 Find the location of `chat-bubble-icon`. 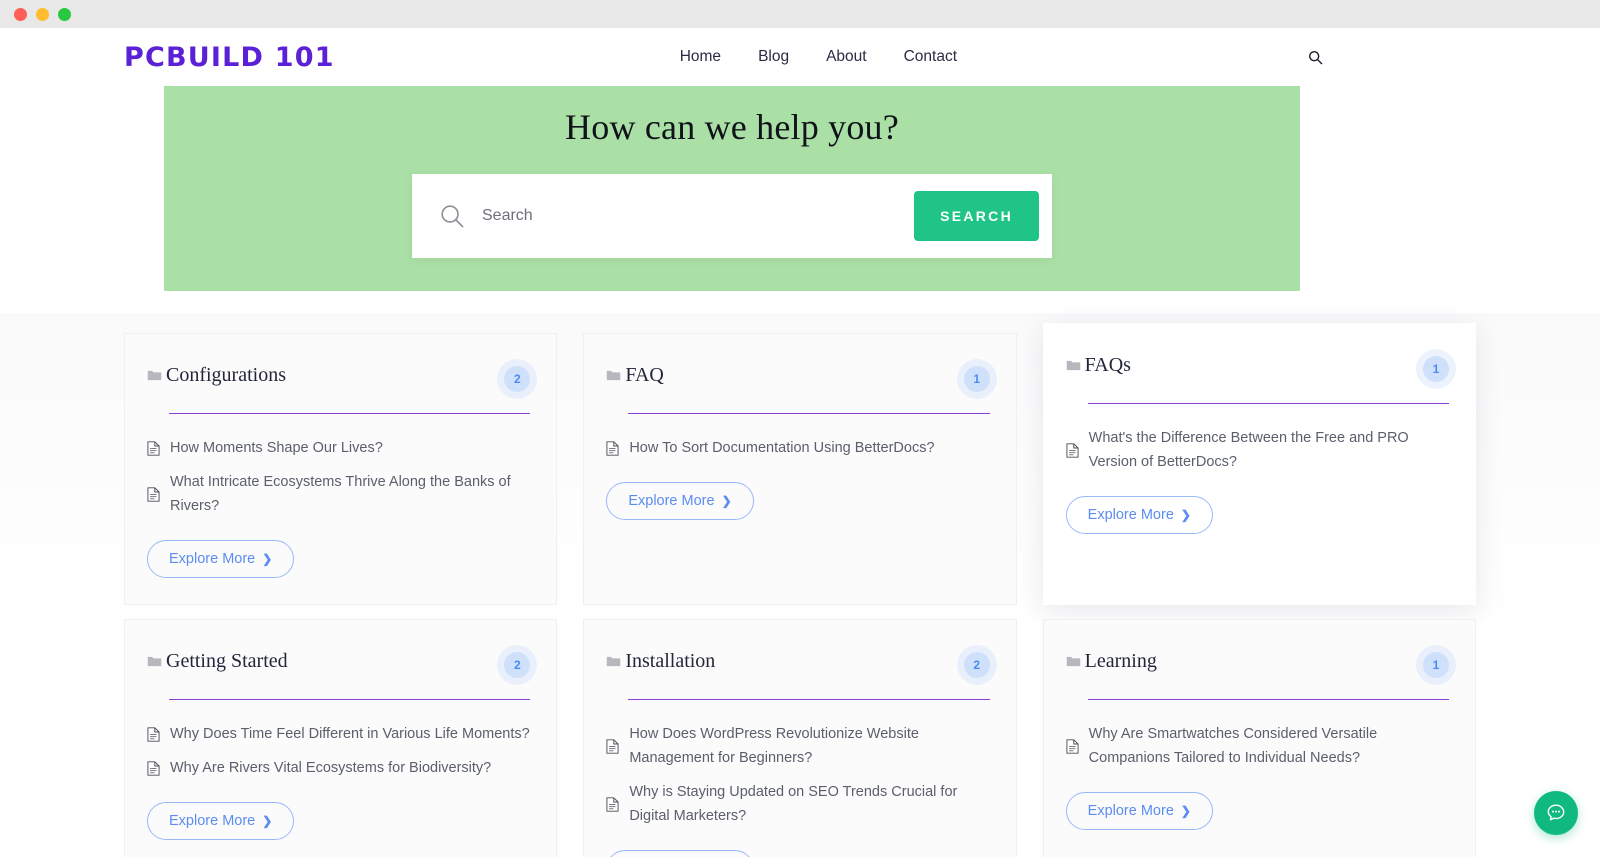

chat-bubble-icon is located at coordinates (1556, 812).